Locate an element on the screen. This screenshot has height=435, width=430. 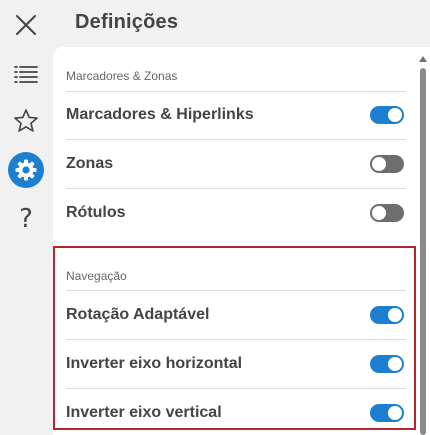
help-icon: ? is located at coordinates (26, 219).